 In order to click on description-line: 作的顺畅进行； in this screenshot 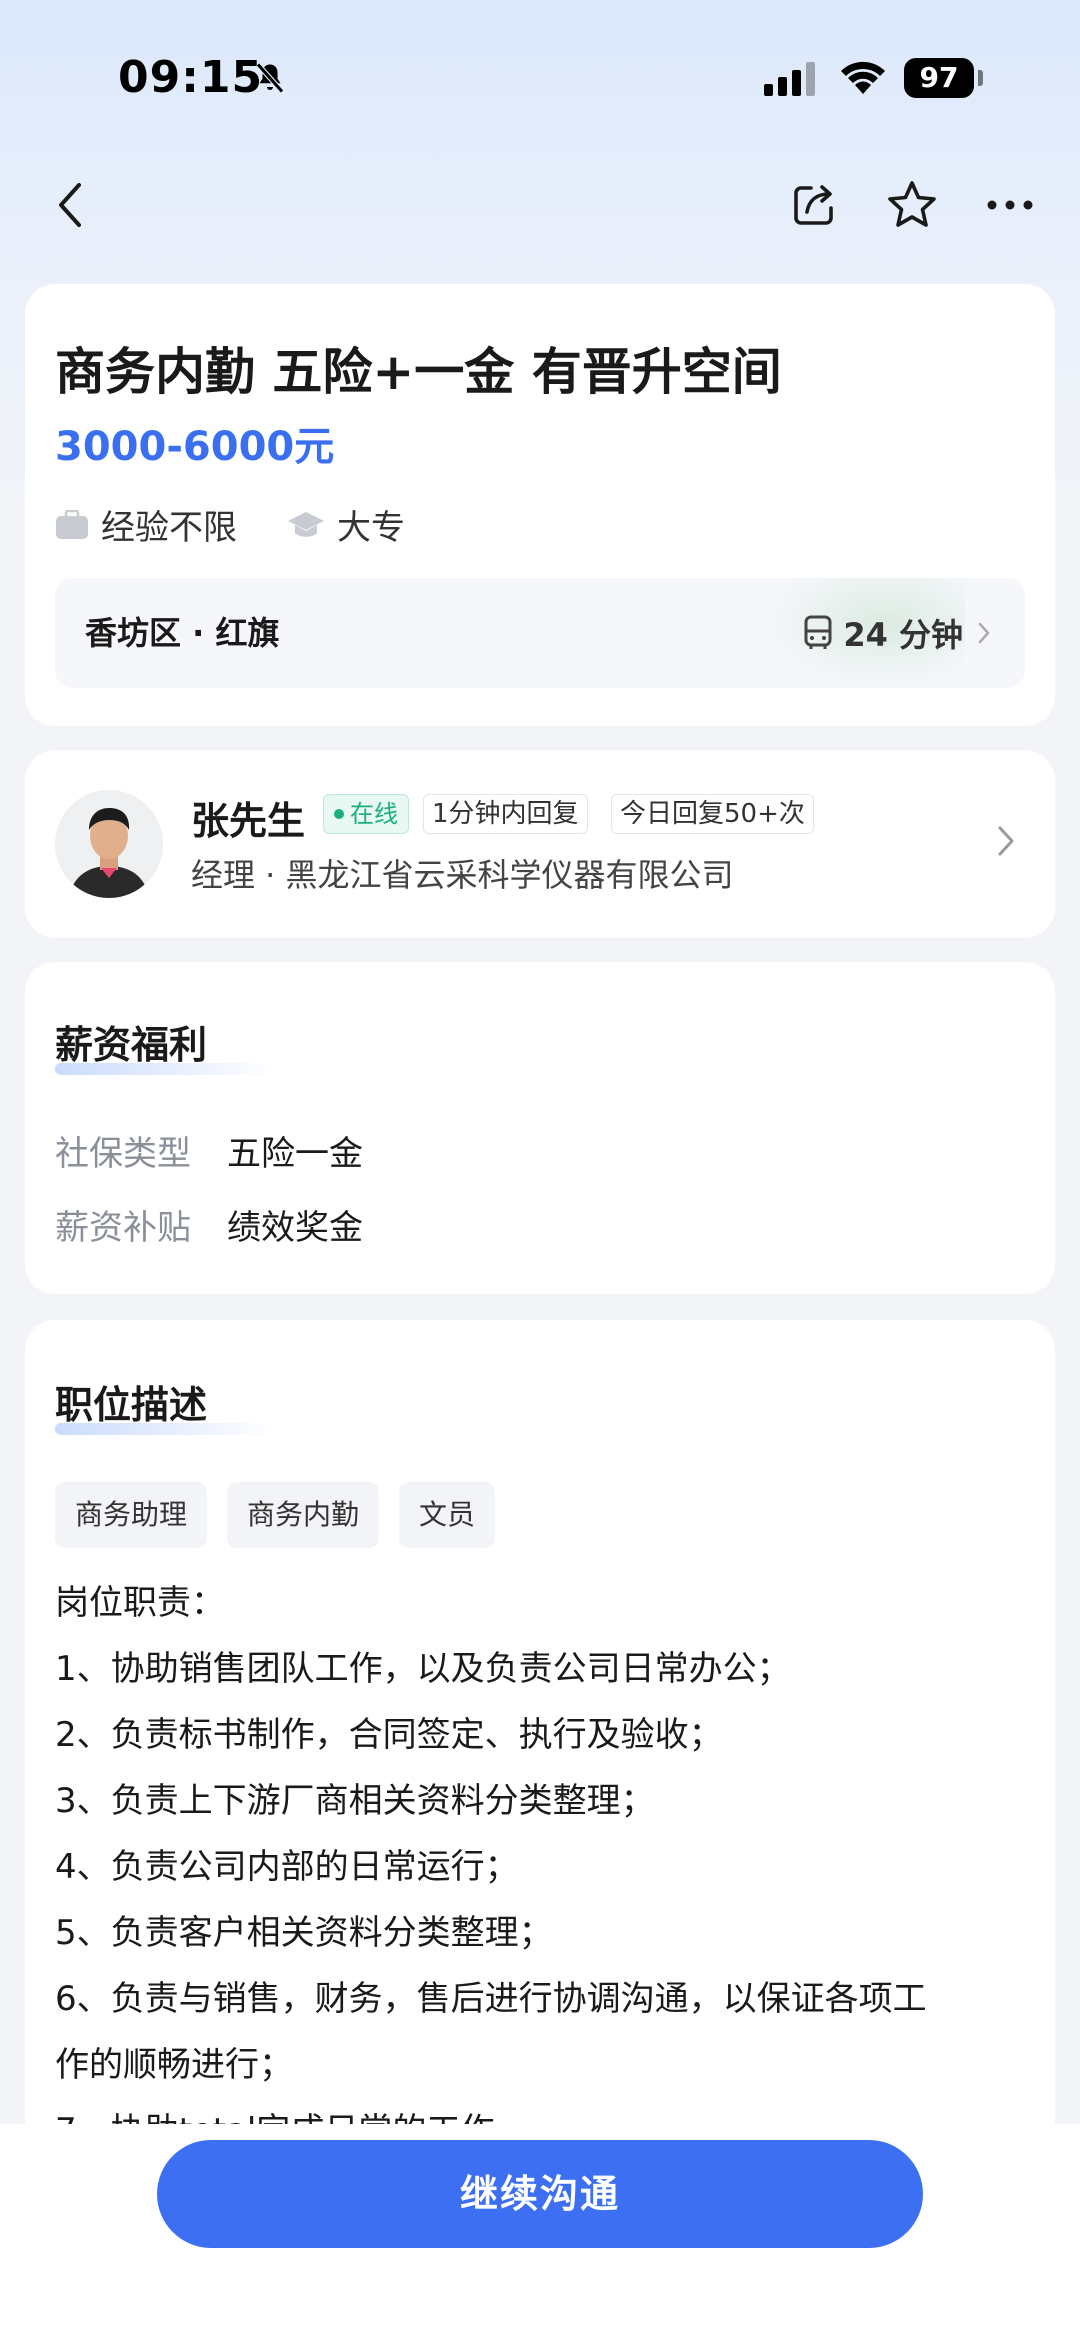, I will do `click(174, 2065)`.